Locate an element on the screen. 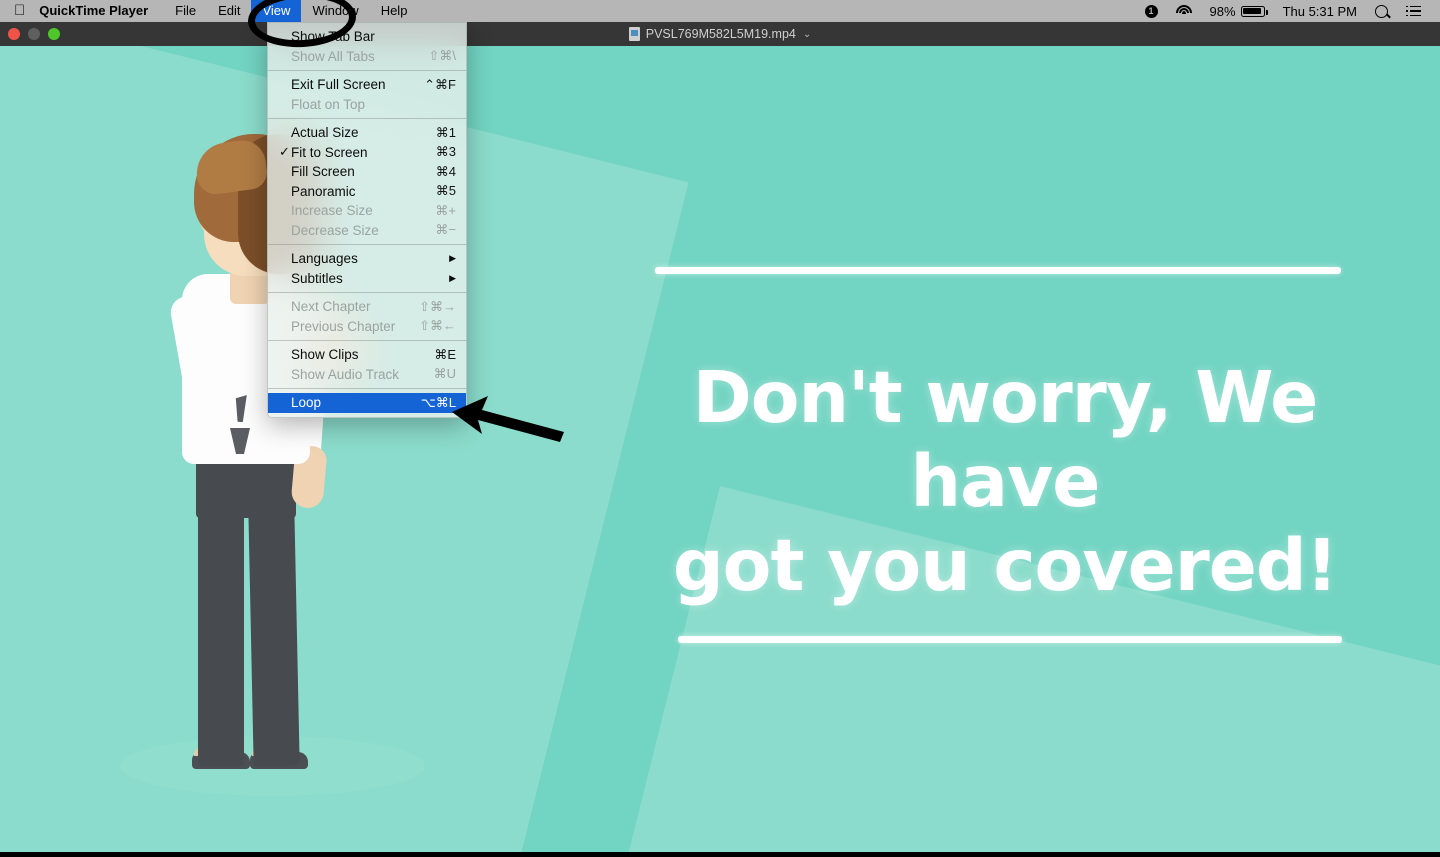 This screenshot has width=1440, height=857. menu-item-fill-screen: Fill Screen ⌘4 is located at coordinates (367, 172).